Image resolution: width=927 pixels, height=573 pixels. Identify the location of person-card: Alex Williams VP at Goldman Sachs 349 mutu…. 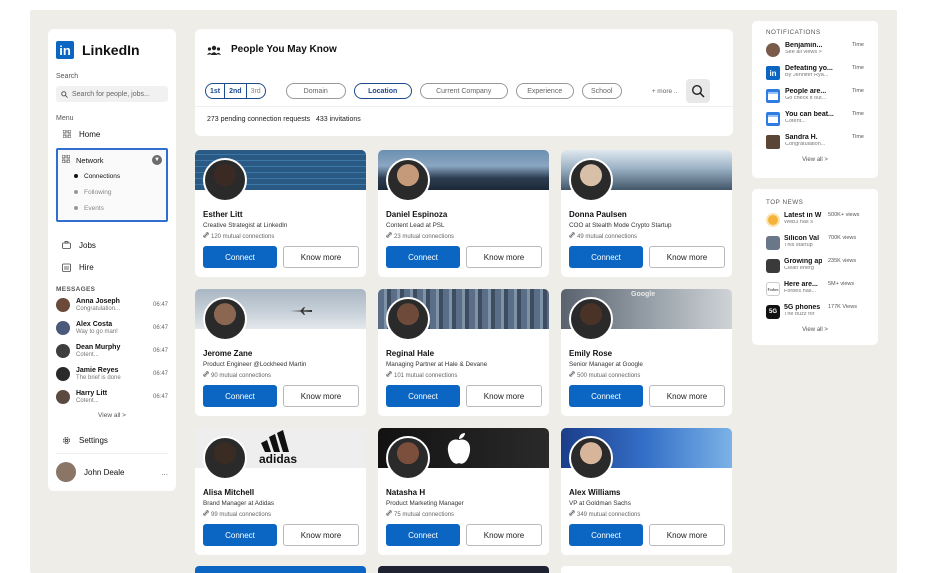
(646, 491).